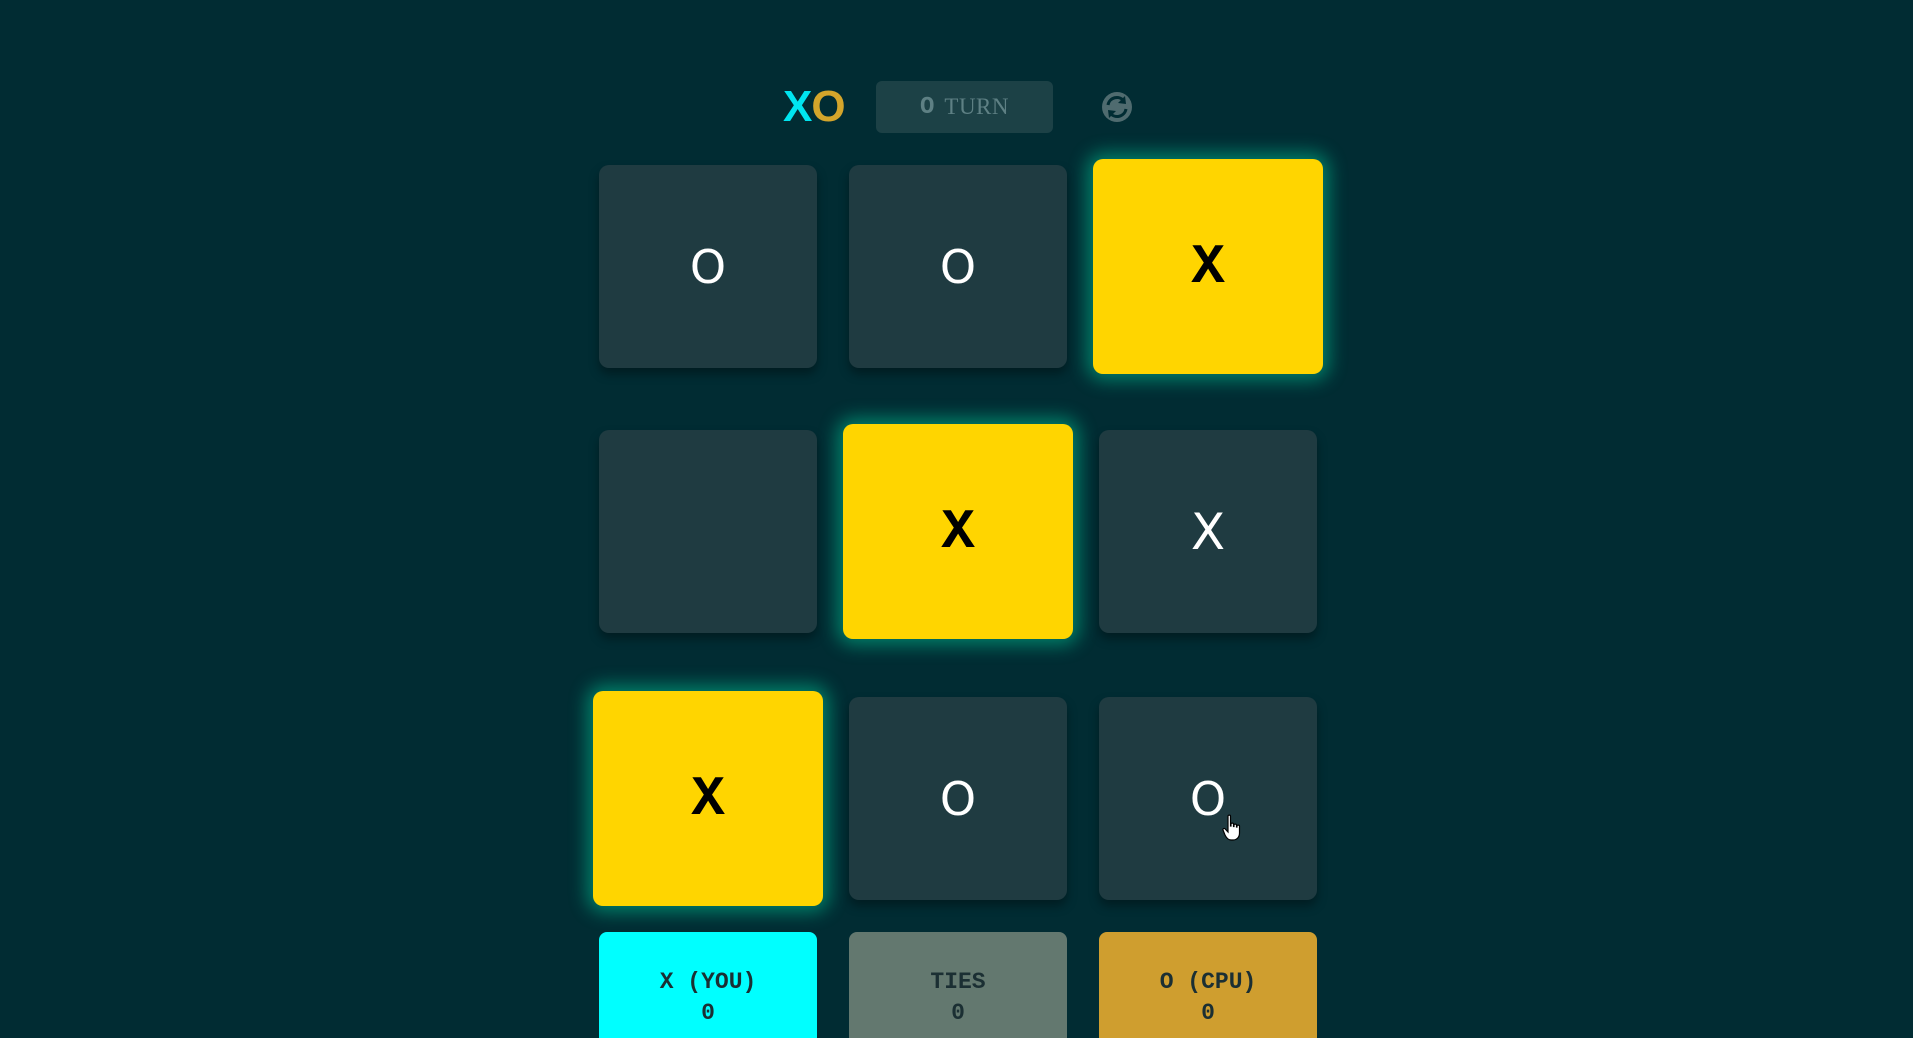  What do you see at coordinates (708, 531) in the screenshot?
I see `board-cell` at bounding box center [708, 531].